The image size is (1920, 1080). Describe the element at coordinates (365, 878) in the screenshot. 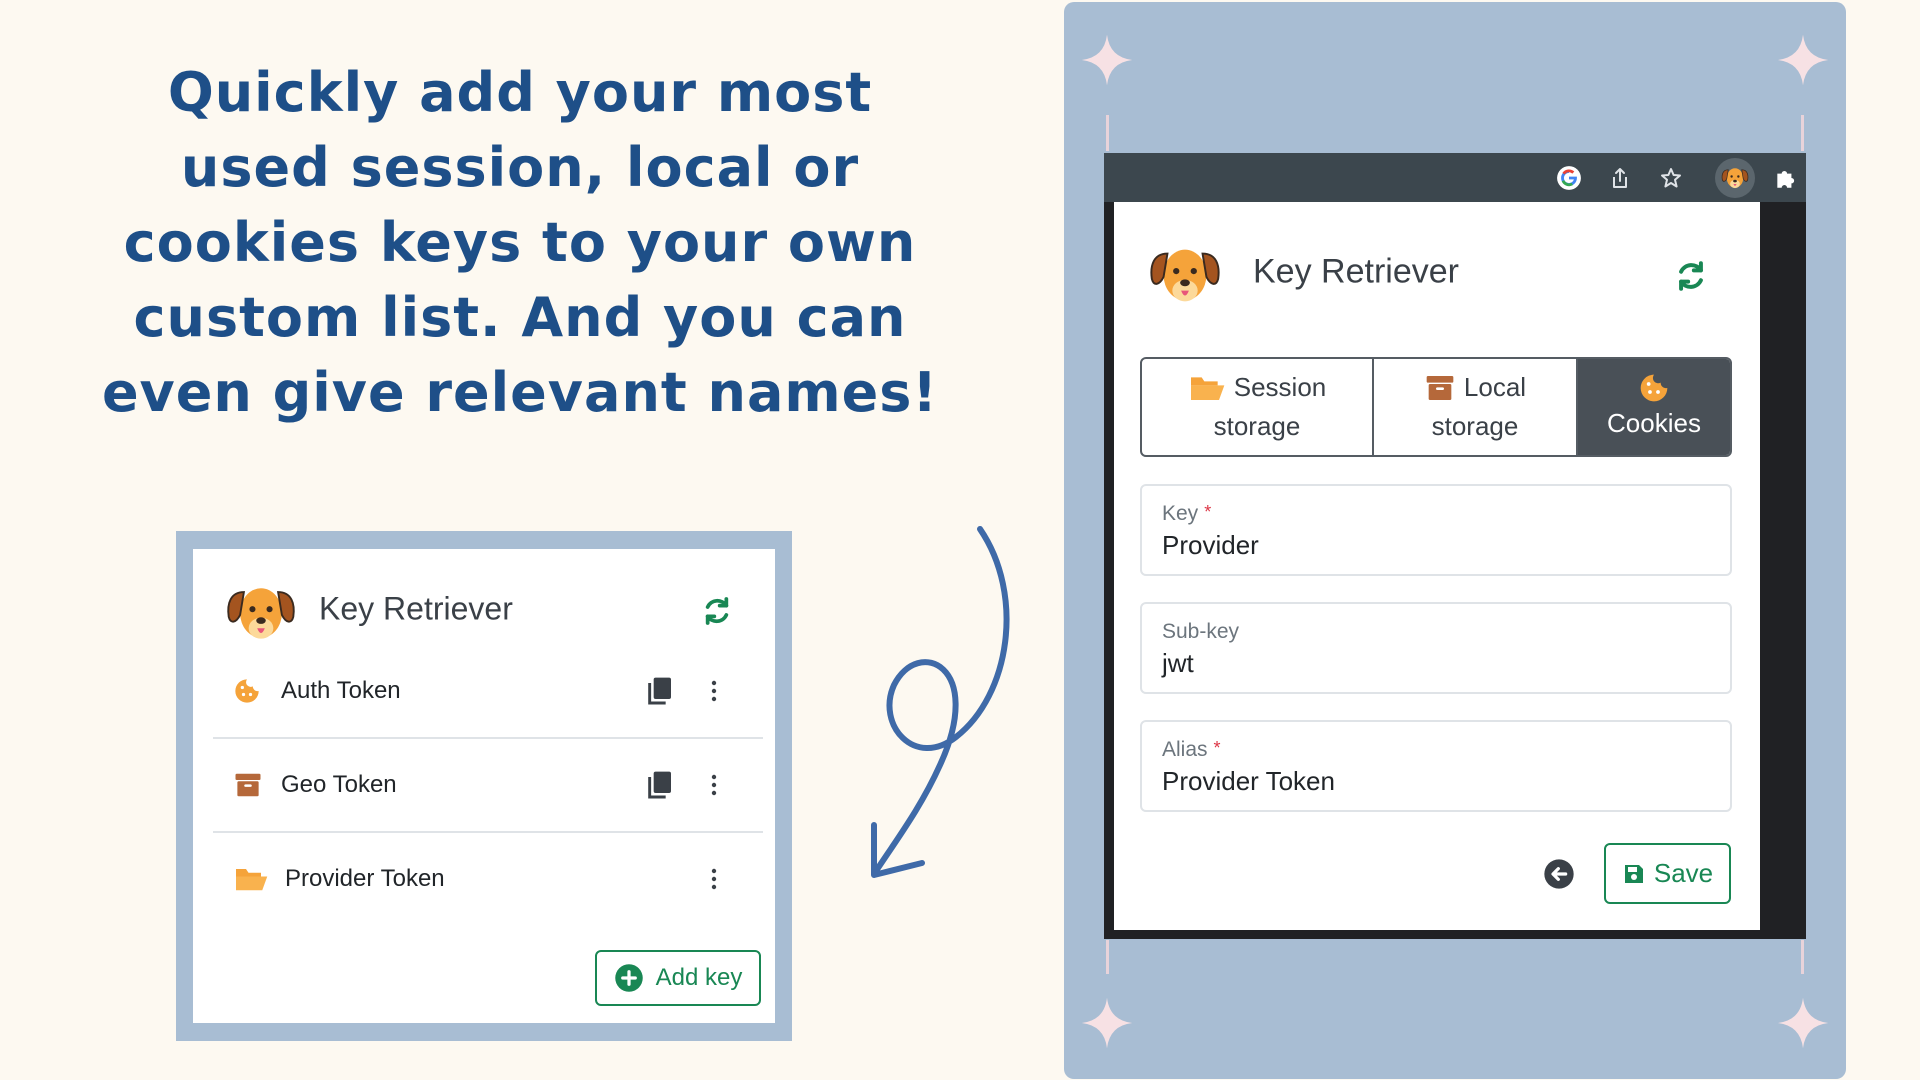

I see `list-item-label: Provider Token` at that location.